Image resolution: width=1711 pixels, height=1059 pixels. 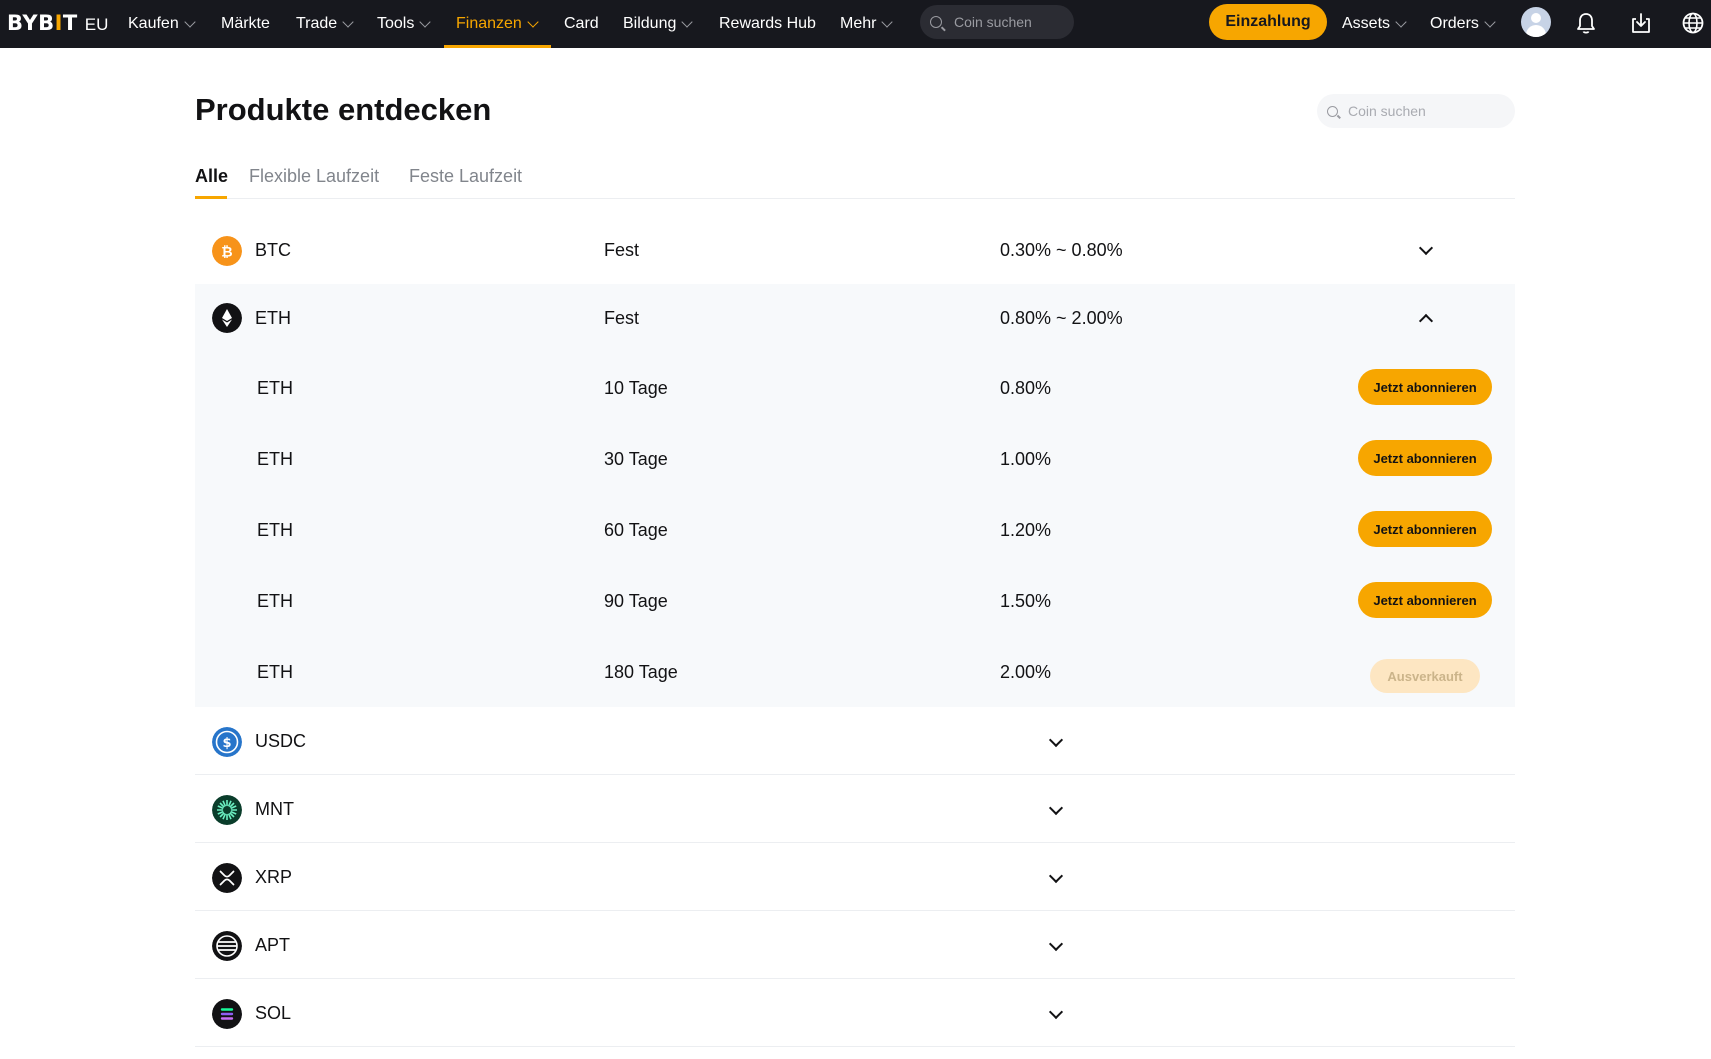 What do you see at coordinates (1693, 23) in the screenshot?
I see `globe-icon` at bounding box center [1693, 23].